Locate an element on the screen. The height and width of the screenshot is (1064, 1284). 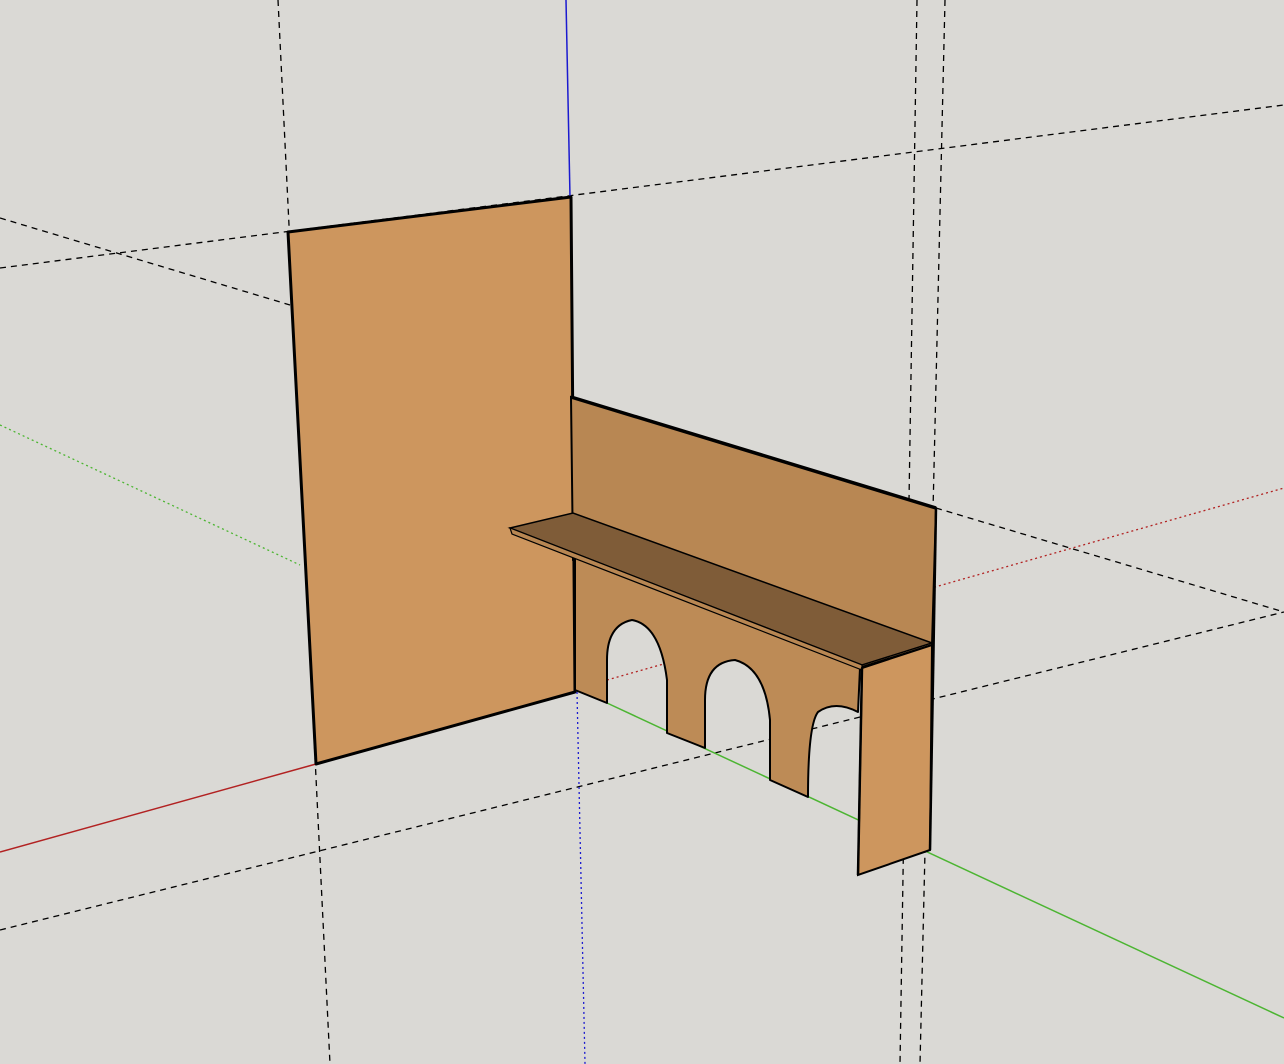
right-end-panel is located at coordinates (895, 760).